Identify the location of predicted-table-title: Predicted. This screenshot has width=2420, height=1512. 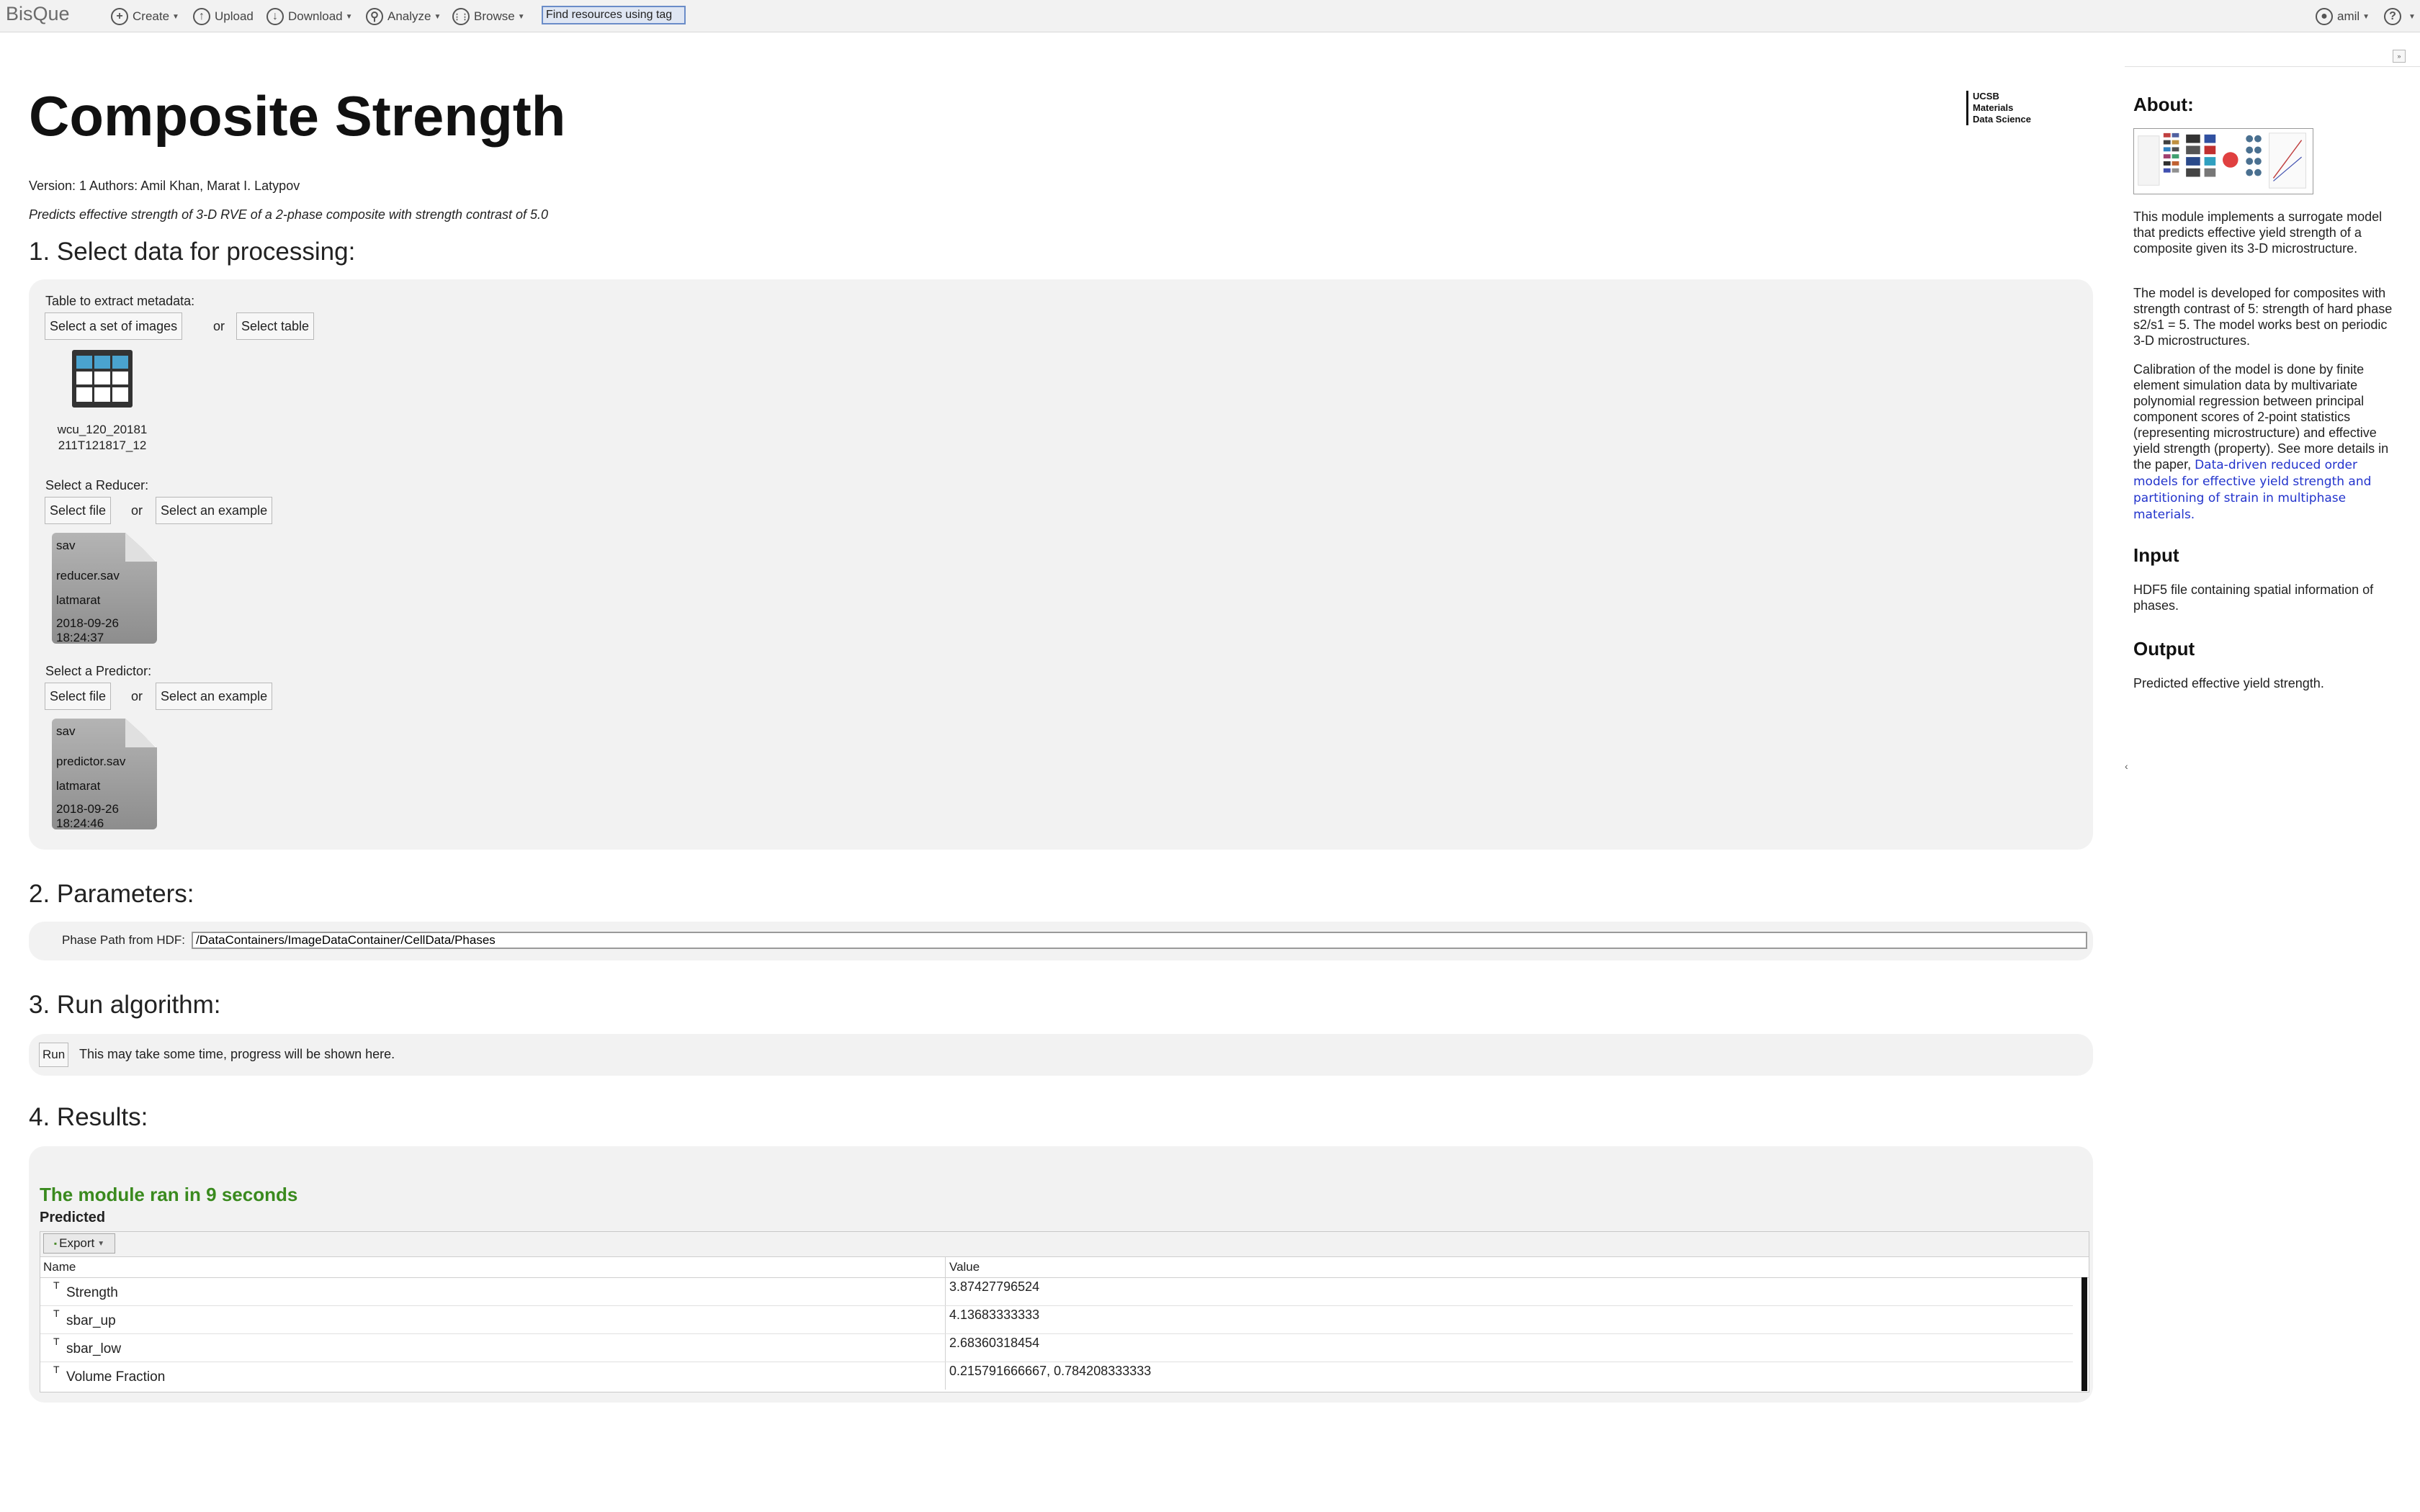
(73, 1217).